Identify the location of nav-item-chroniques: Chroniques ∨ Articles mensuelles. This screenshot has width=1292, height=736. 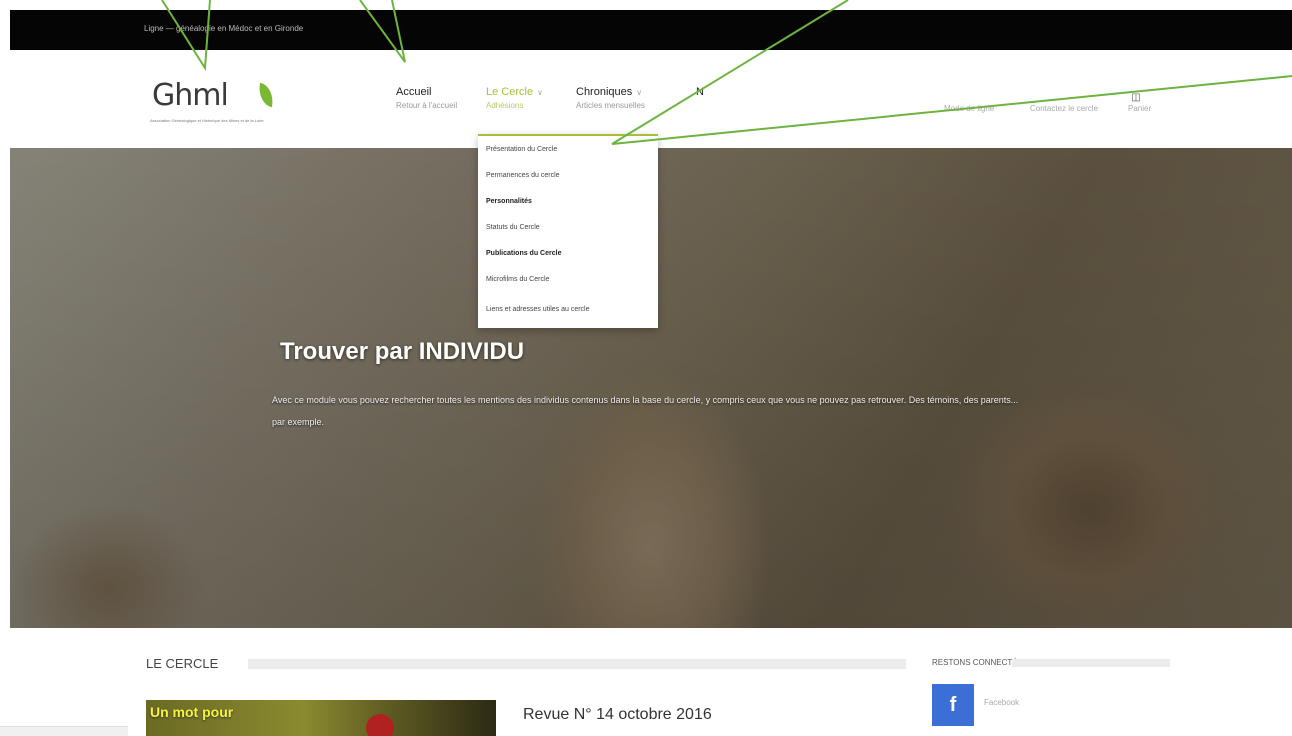
(610, 98).